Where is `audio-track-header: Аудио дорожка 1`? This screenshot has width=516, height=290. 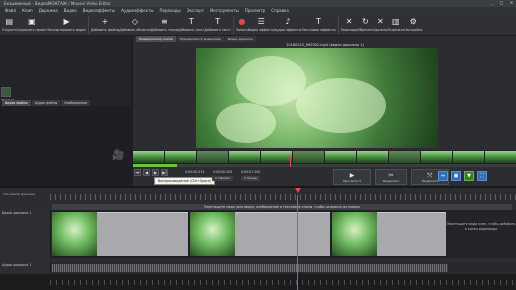
audio-track-header: Аудио дорожка 1 is located at coordinates (25, 268).